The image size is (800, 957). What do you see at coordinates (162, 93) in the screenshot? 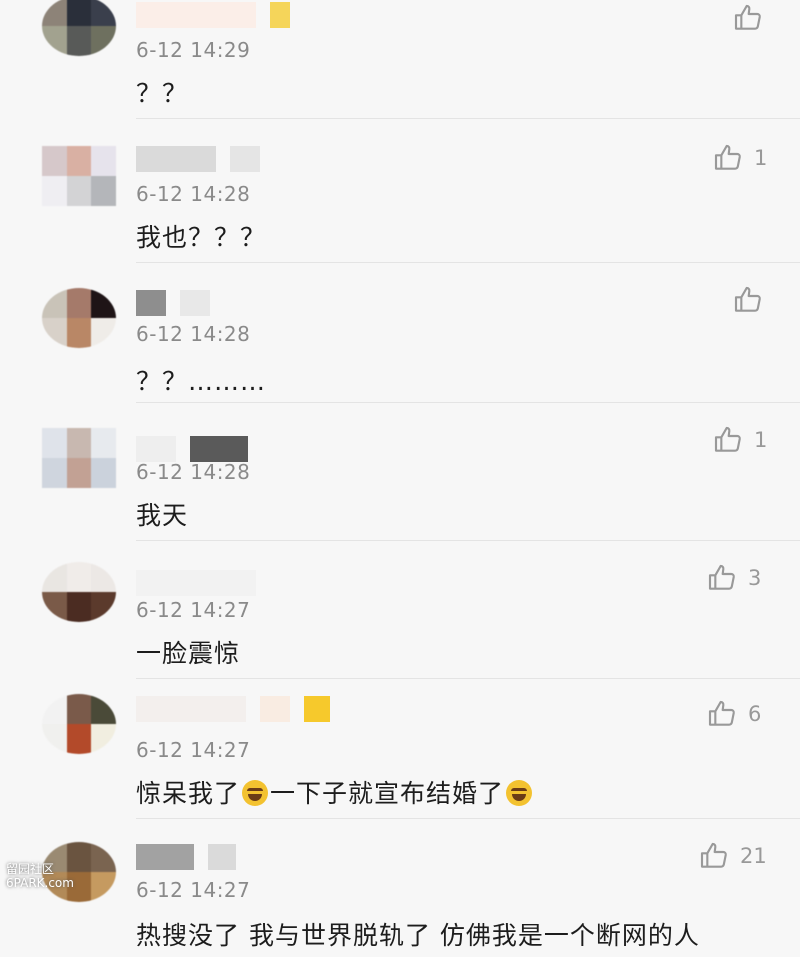
I see `comment-text: ？？` at bounding box center [162, 93].